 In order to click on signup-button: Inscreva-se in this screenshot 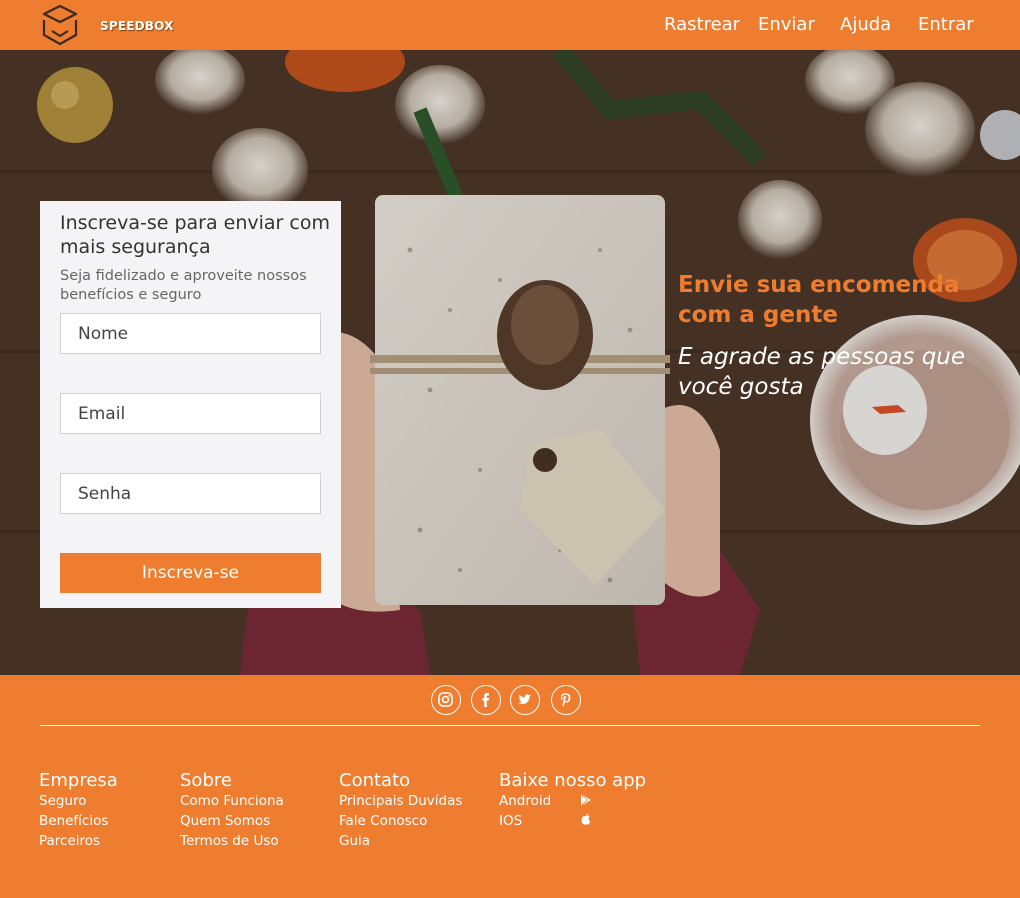, I will do `click(190, 573)`.